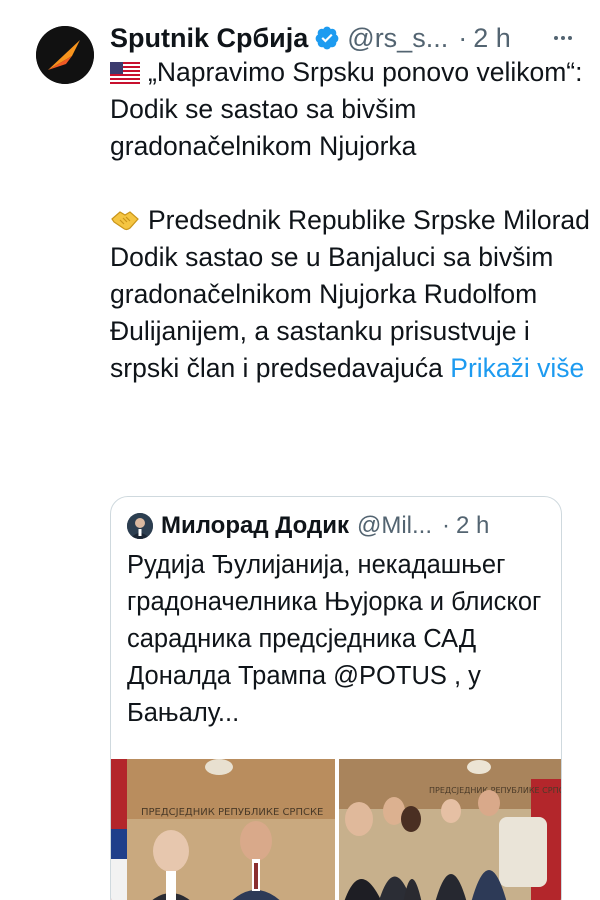  What do you see at coordinates (140, 526) in the screenshot?
I see `user-avatar-icon` at bounding box center [140, 526].